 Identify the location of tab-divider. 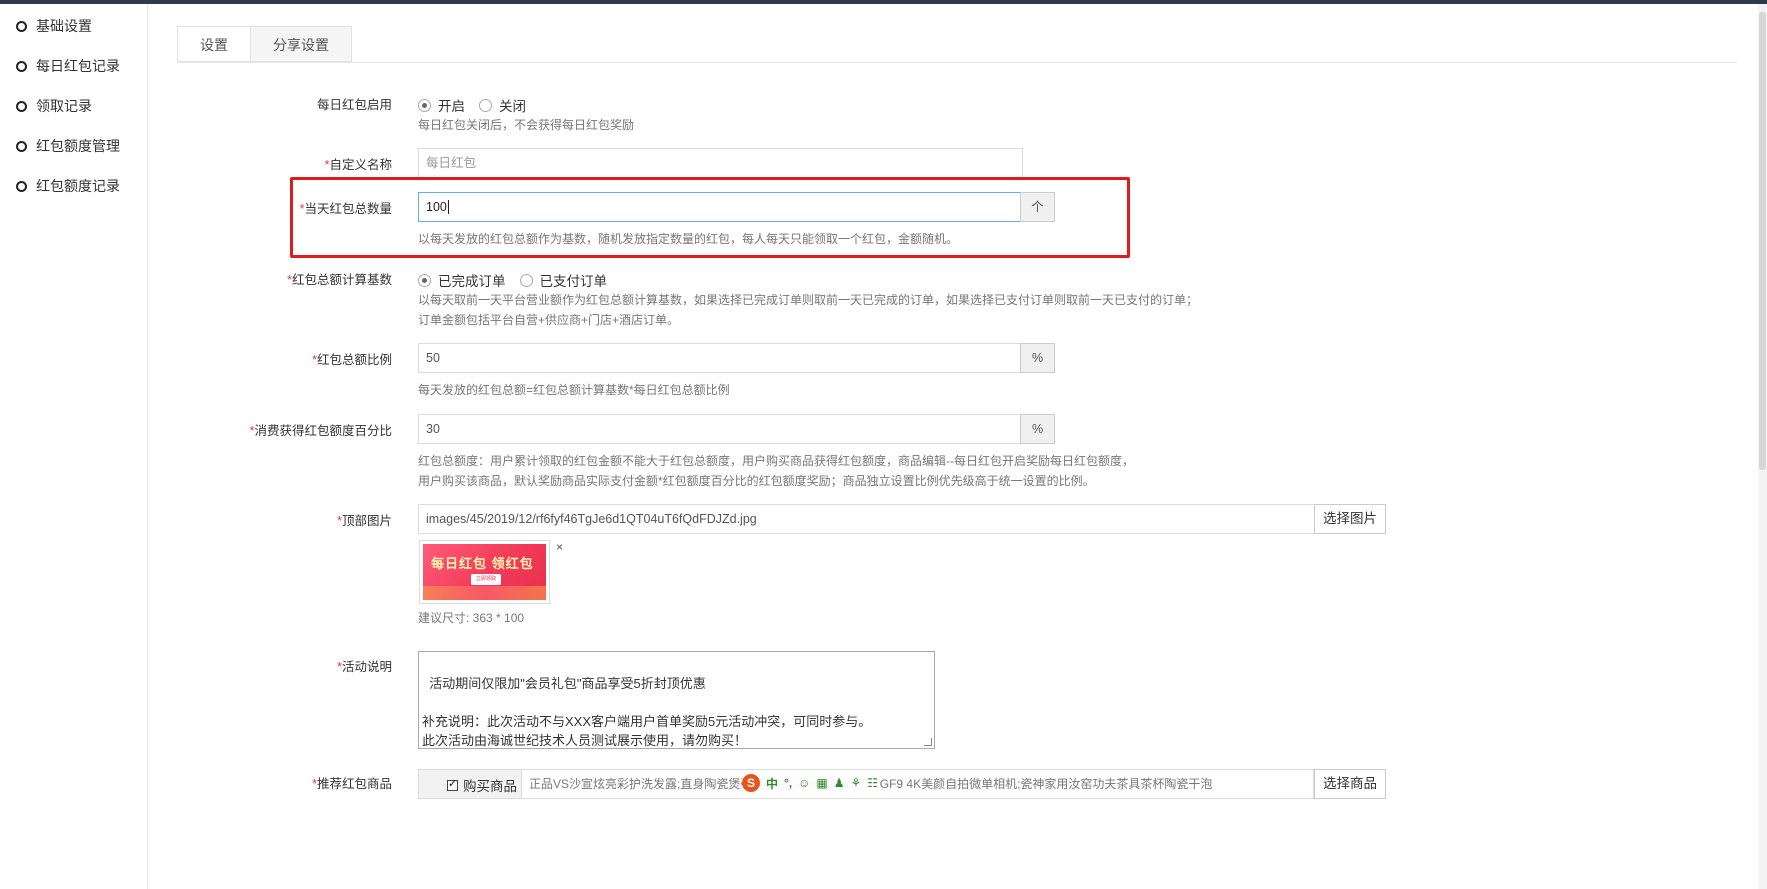
(957, 62).